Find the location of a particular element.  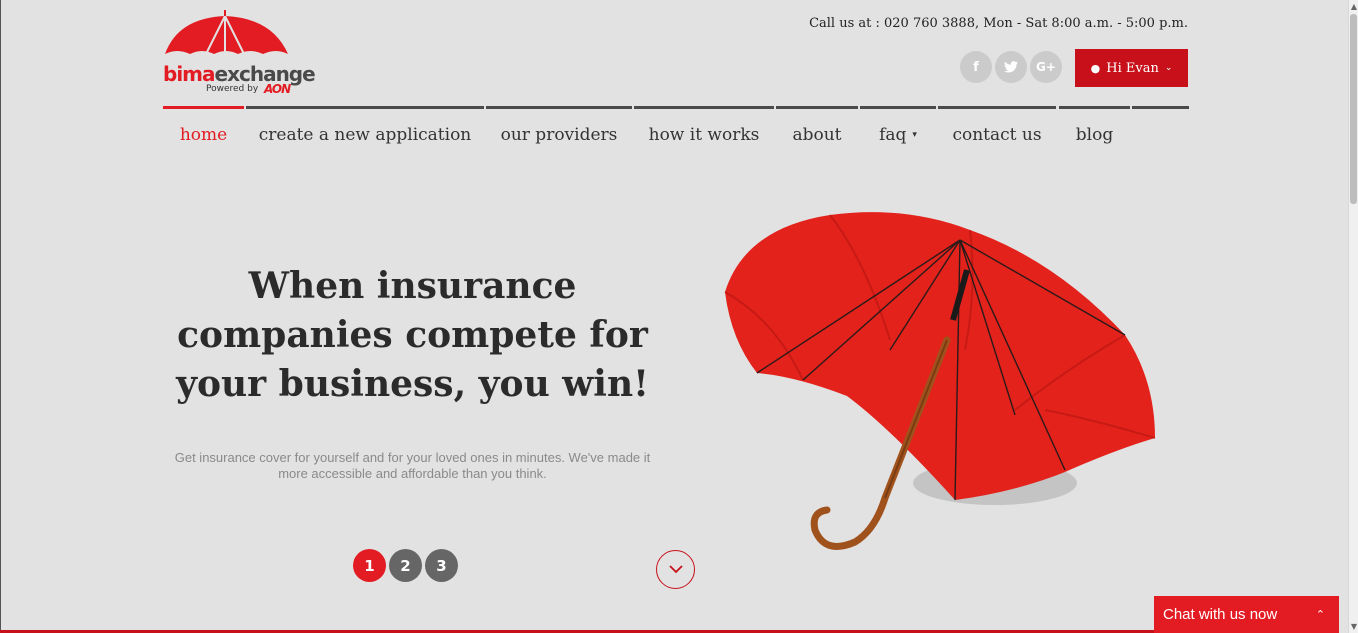

slide-dot-2: 2 is located at coordinates (405, 565).